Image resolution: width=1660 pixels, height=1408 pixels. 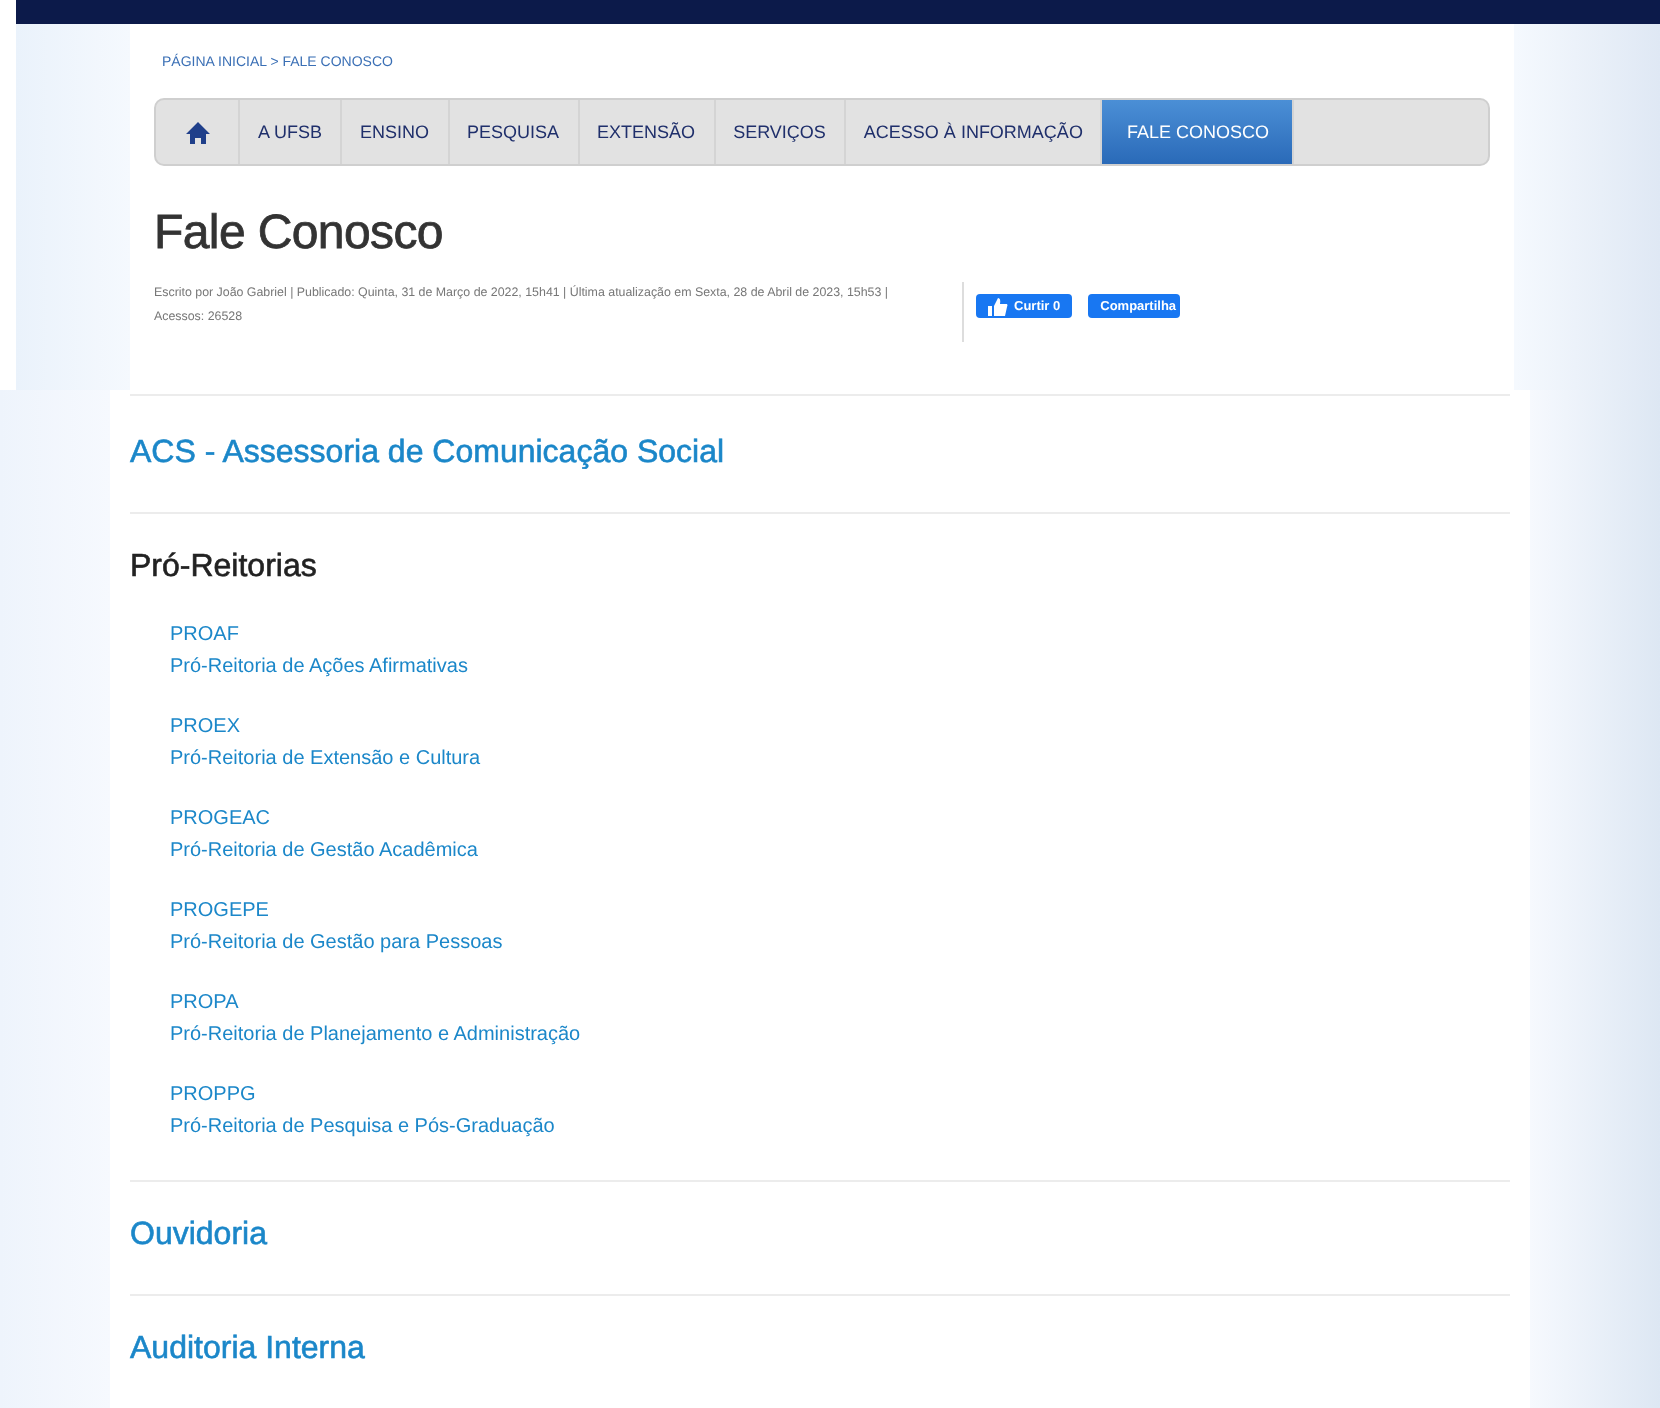 I want to click on page-title: Fale Conosco, so click(x=299, y=234).